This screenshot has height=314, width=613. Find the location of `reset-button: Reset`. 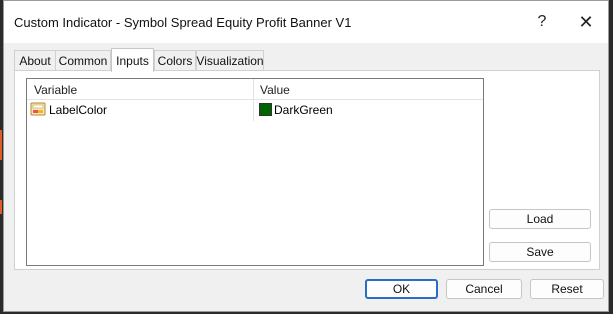

reset-button: Reset is located at coordinates (567, 289).